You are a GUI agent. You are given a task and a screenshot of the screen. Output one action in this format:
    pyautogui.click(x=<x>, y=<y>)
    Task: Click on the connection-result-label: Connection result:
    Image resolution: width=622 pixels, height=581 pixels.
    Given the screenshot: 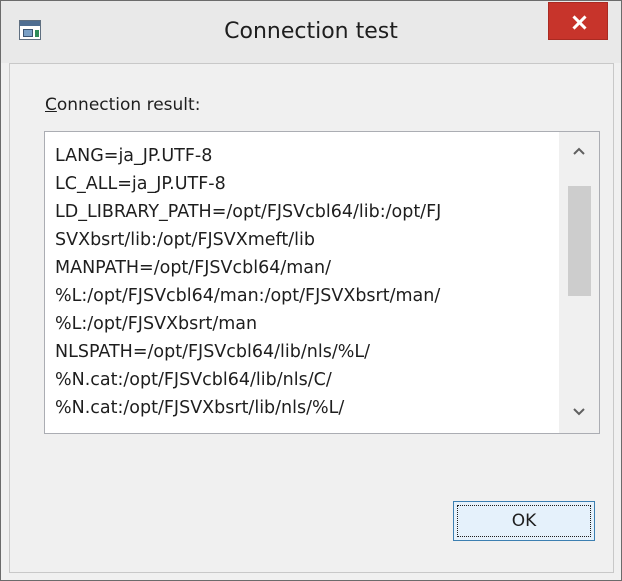 What is the action you would take?
    pyautogui.click(x=122, y=105)
    